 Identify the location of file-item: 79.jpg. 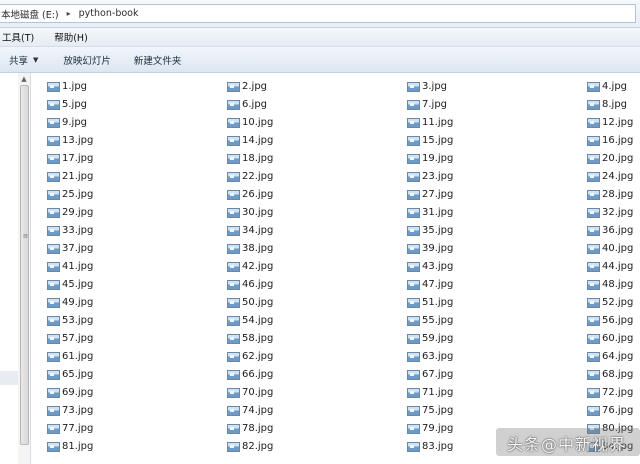
(430, 428).